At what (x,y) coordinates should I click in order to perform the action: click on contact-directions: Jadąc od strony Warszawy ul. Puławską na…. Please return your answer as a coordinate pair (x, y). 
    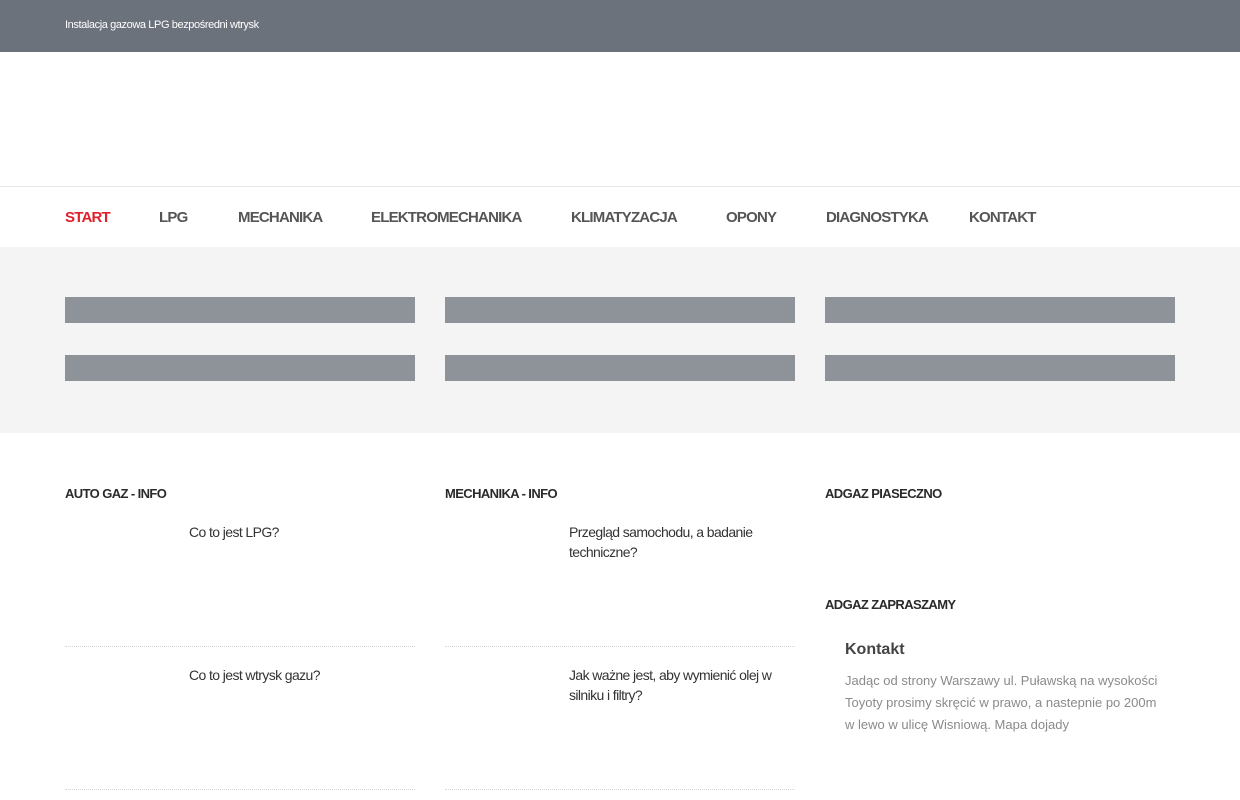
    Looking at the image, I should click on (1001, 702).